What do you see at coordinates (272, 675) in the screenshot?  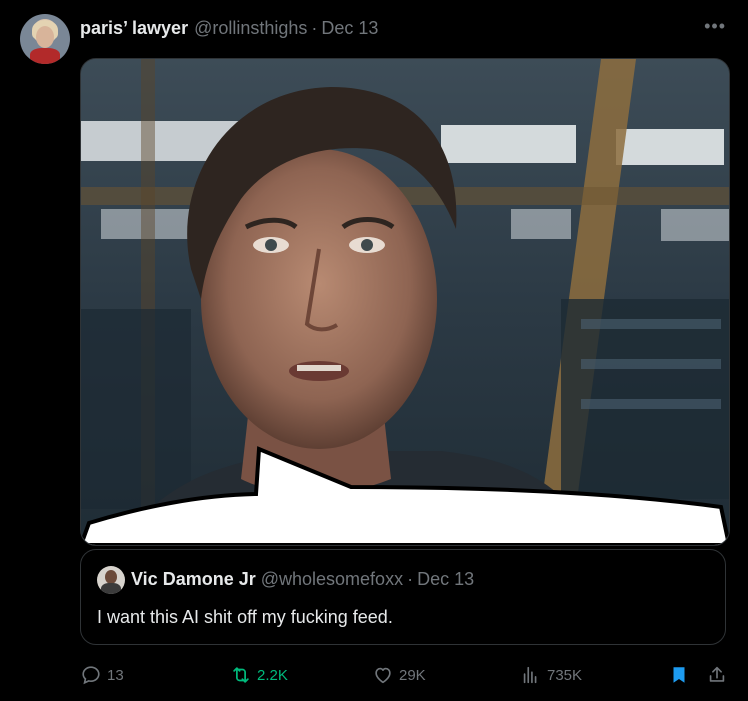 I see `retweet-count: 2.2K` at bounding box center [272, 675].